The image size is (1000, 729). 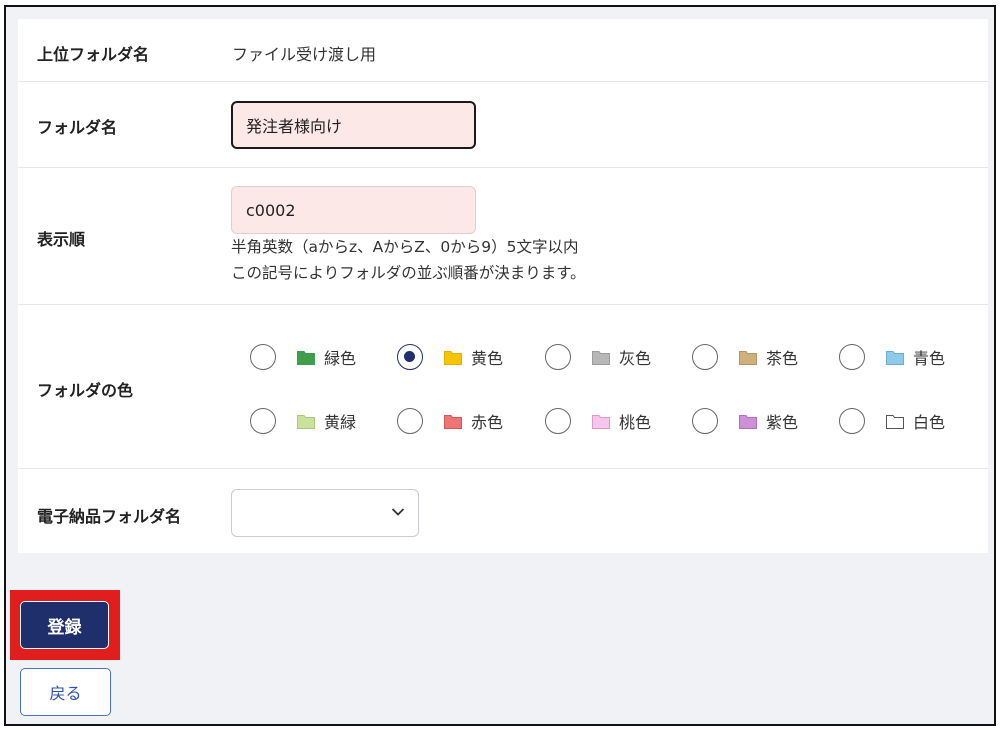 What do you see at coordinates (558, 357) in the screenshot?
I see `color-radio-gray` at bounding box center [558, 357].